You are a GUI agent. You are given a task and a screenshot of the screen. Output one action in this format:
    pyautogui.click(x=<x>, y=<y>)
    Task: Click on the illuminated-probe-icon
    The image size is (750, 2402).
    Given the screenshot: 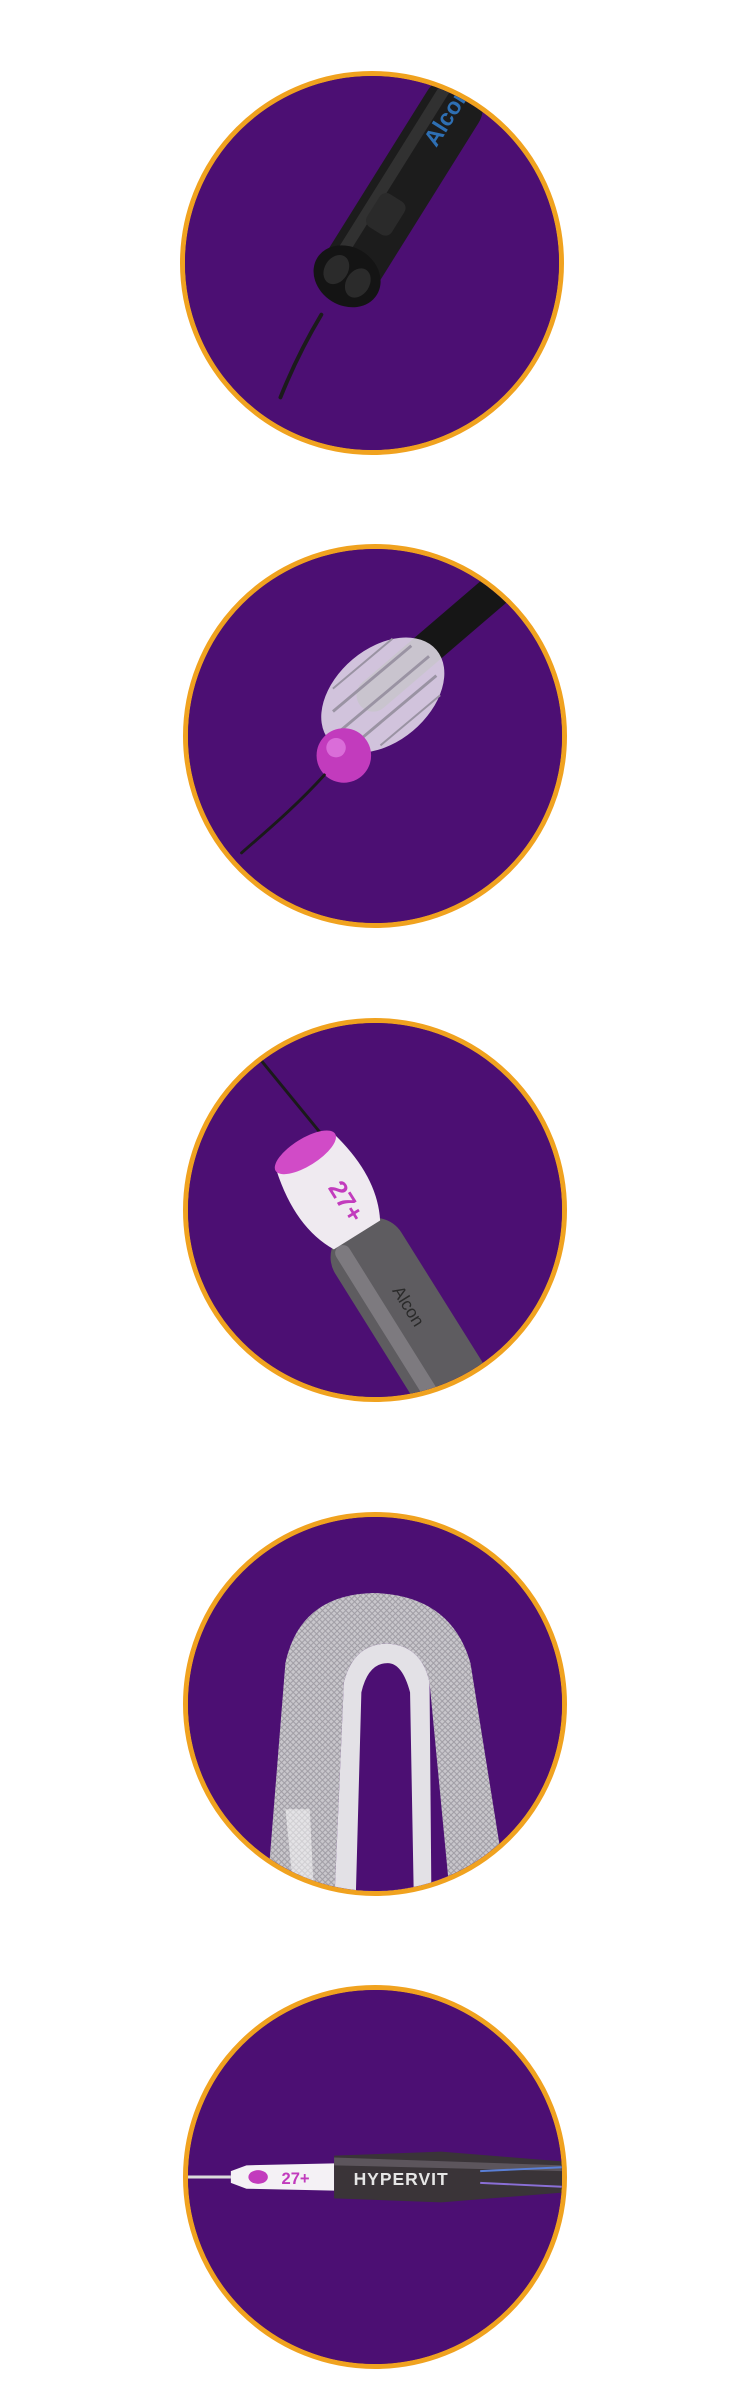 What is the action you would take?
    pyautogui.click(x=375, y=736)
    